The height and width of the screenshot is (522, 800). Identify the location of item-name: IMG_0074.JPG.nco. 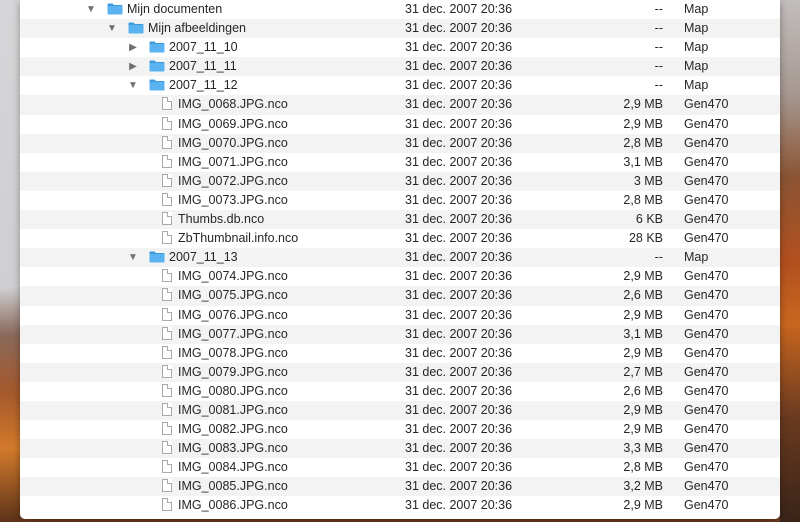
(233, 276).